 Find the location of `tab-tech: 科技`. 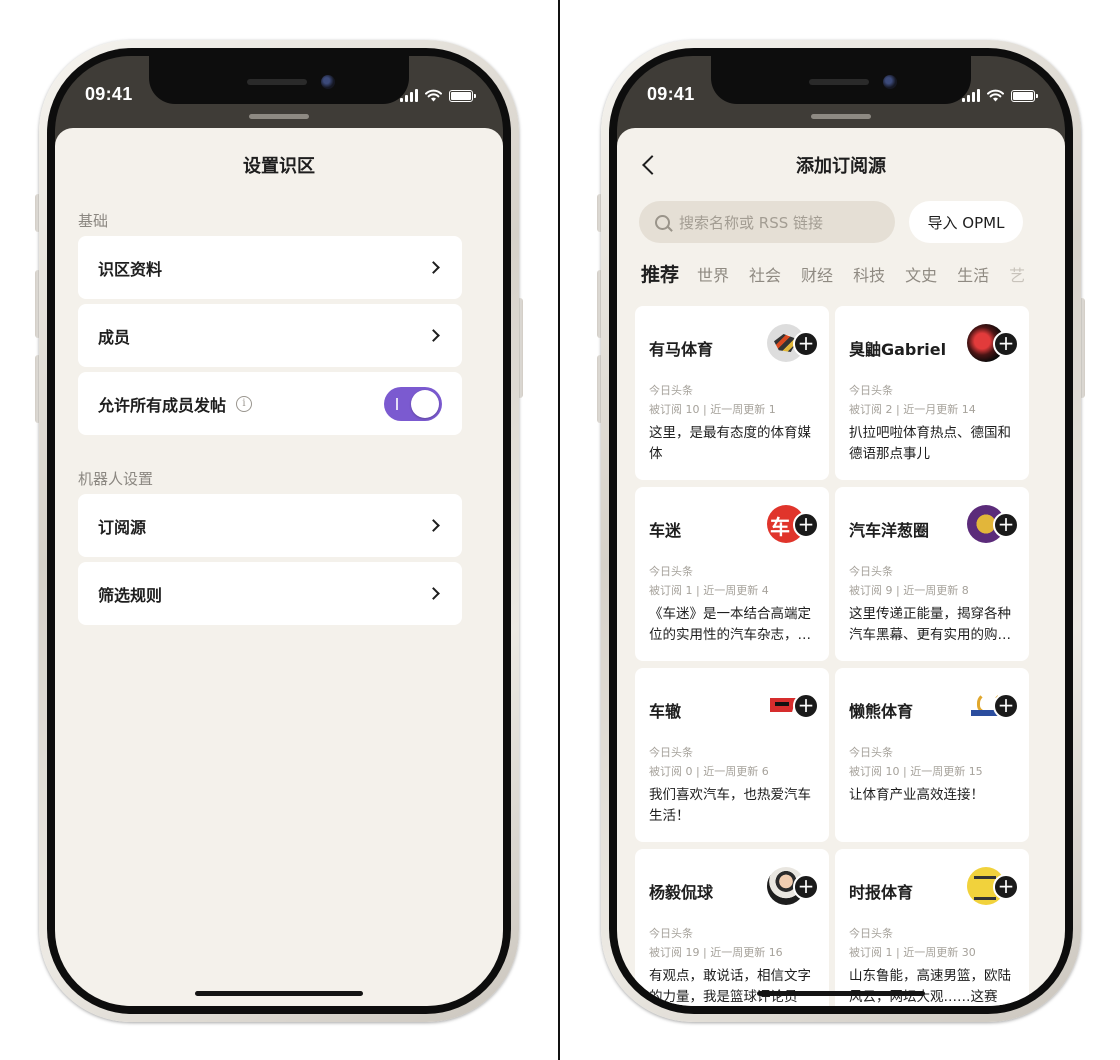

tab-tech: 科技 is located at coordinates (869, 274).